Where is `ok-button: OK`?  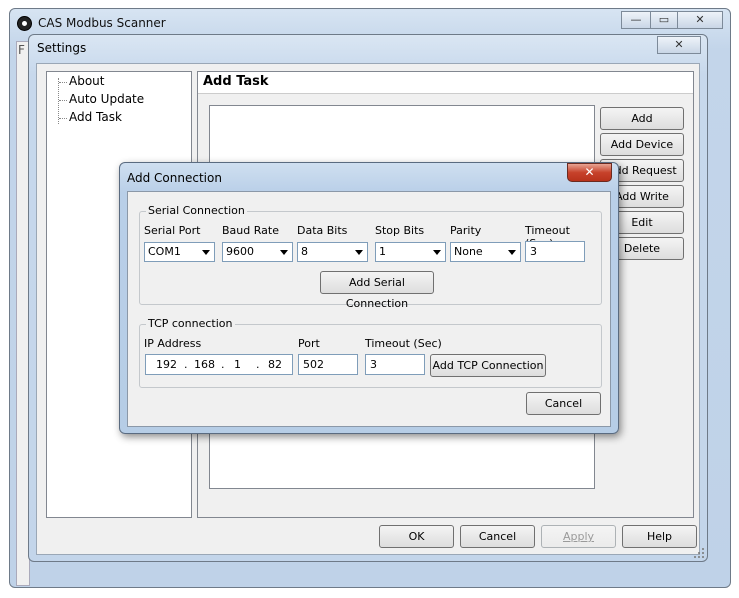
ok-button: OK is located at coordinates (416, 536).